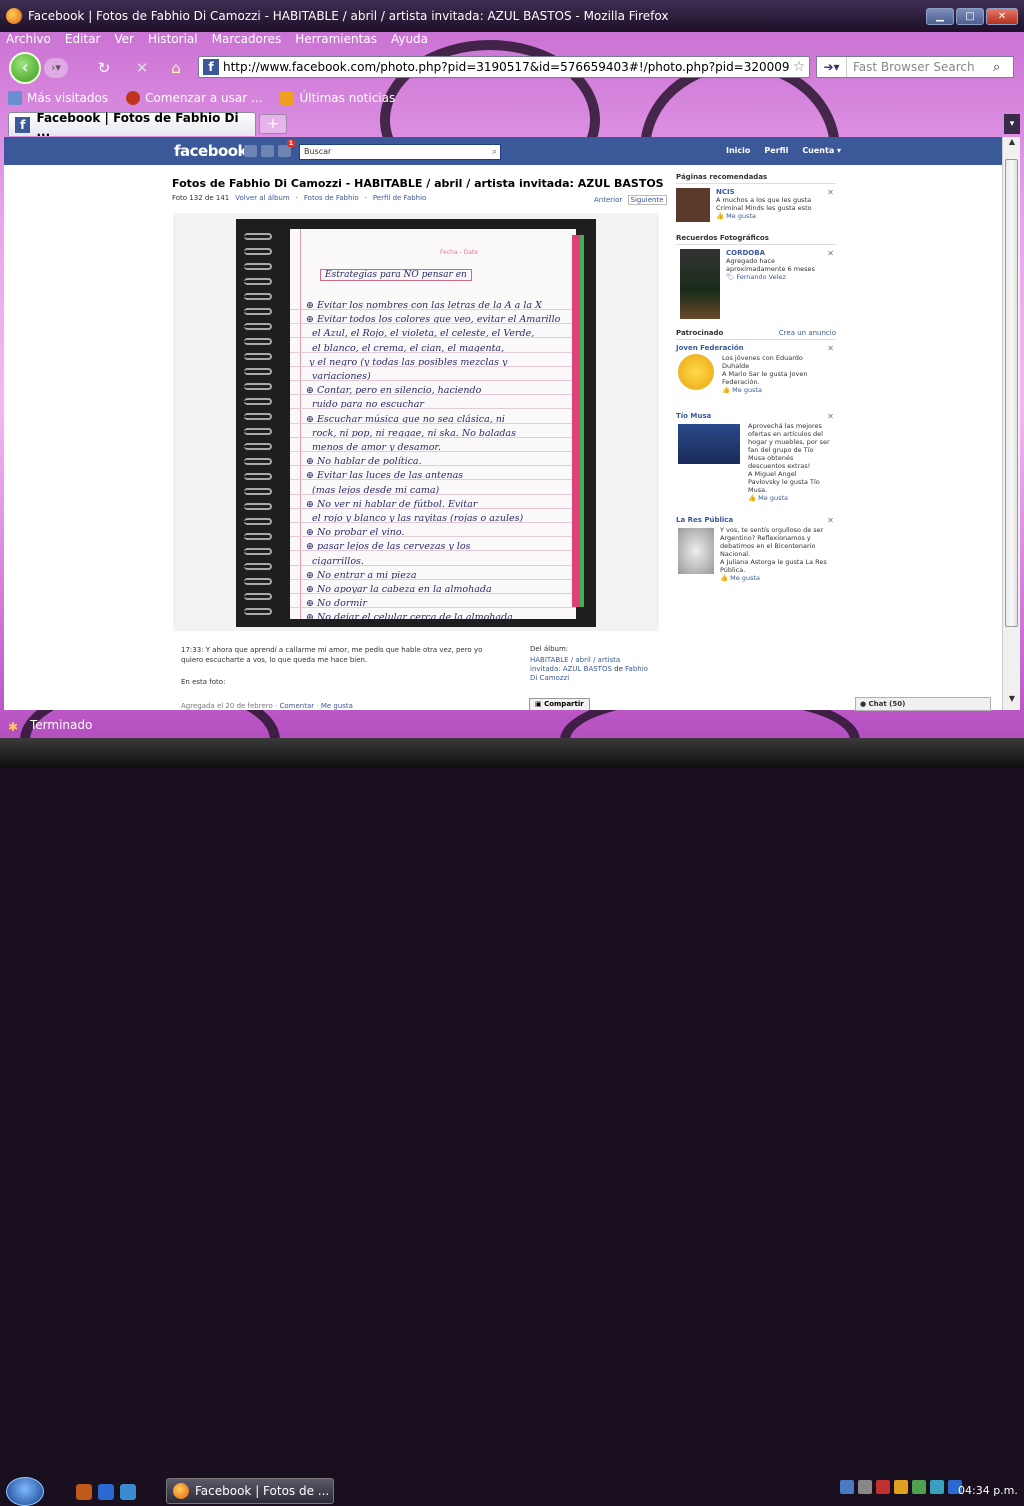 This screenshot has height=1506, width=1024. I want to click on search-placeholder: Fast Browser Search, so click(920, 67).